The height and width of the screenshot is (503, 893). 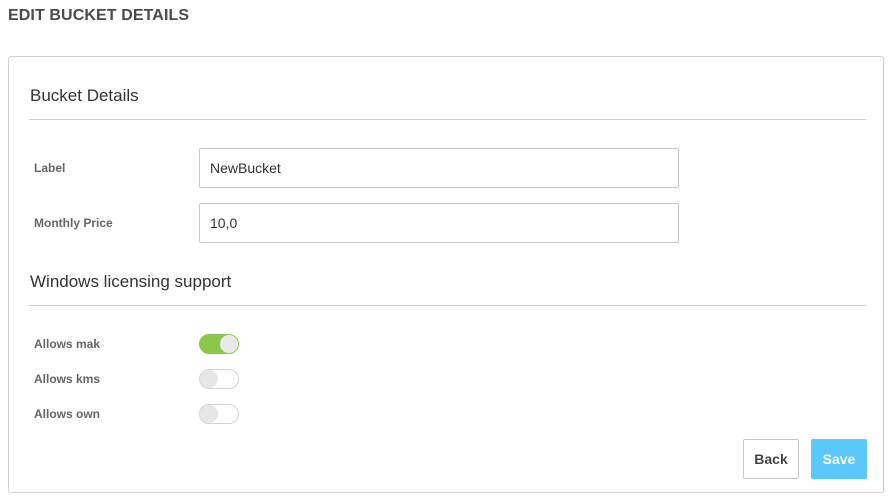 What do you see at coordinates (84, 95) in the screenshot?
I see `bucket-details-heading: Bucket Details` at bounding box center [84, 95].